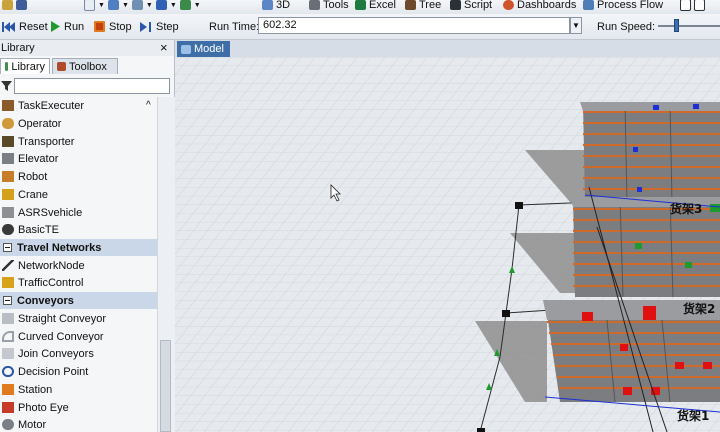 The image size is (720, 432). Describe the element at coordinates (7, 5) in the screenshot. I see `folder-icon` at that location.